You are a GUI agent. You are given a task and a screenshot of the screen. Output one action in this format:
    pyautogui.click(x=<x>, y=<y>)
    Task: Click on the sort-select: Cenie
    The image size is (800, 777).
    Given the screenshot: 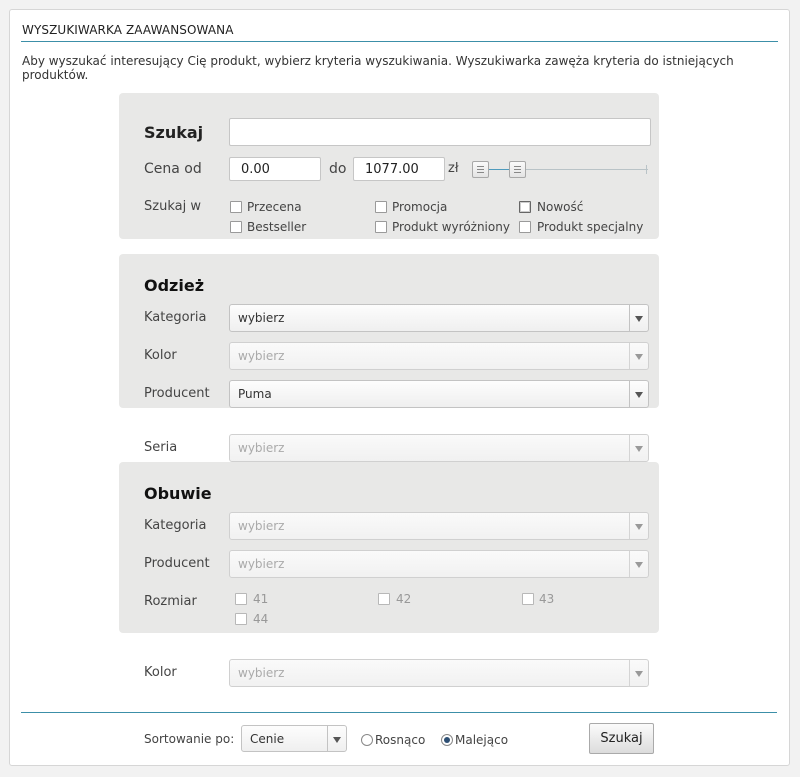 What is the action you would take?
    pyautogui.click(x=294, y=738)
    